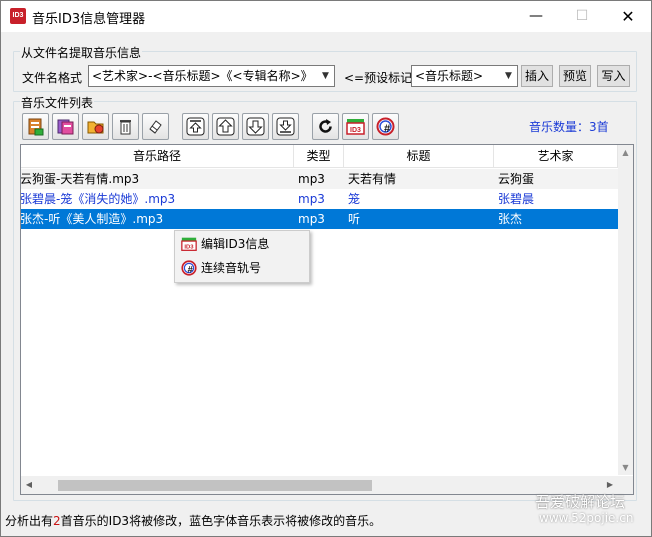 This screenshot has width=652, height=537. I want to click on table-row: \张碧晨-笼《消失的她》.mp3 mp3 笼 张碧晨, so click(319, 199).